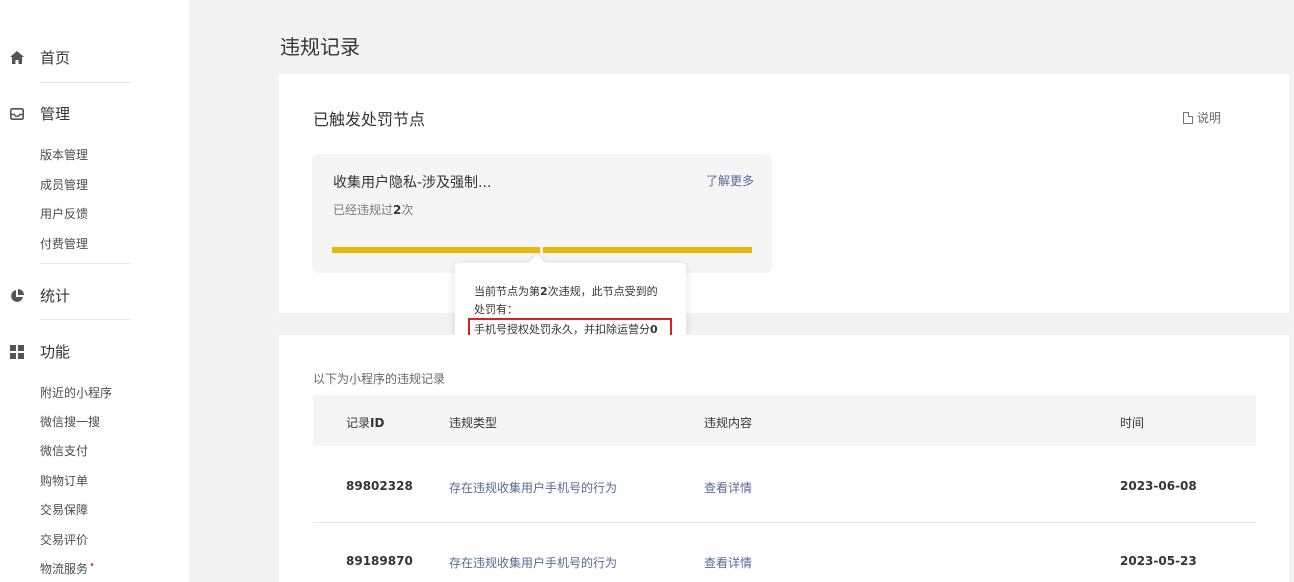 This screenshot has height=582, width=1294. Describe the element at coordinates (190, 291) in the screenshot. I see `sidebar-divider` at that location.